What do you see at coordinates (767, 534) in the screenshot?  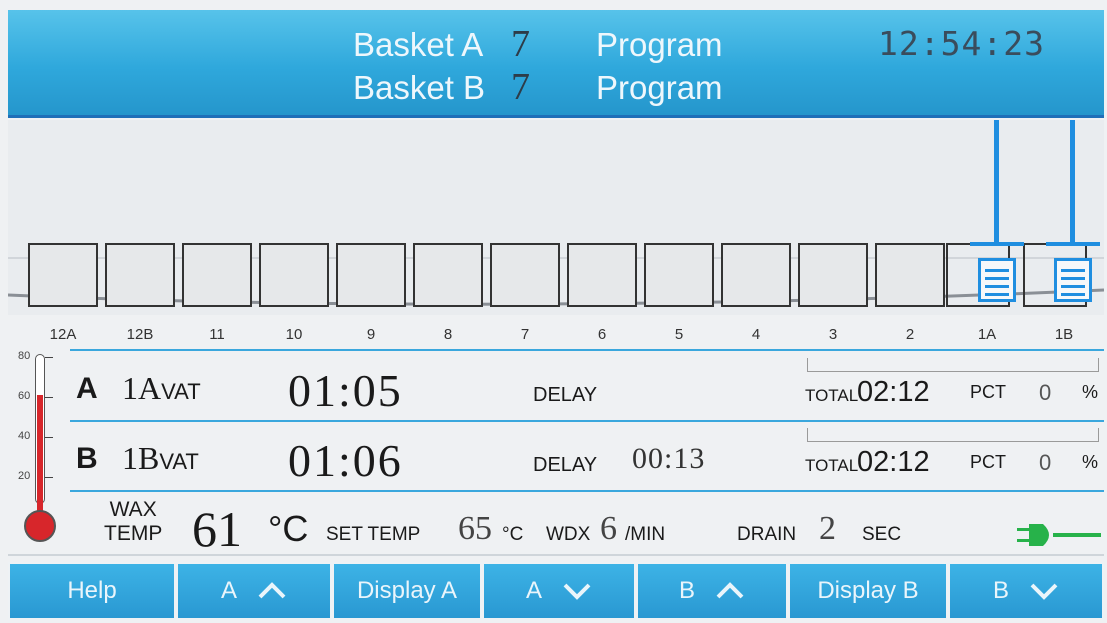 I see `drain-label: DRAIN` at bounding box center [767, 534].